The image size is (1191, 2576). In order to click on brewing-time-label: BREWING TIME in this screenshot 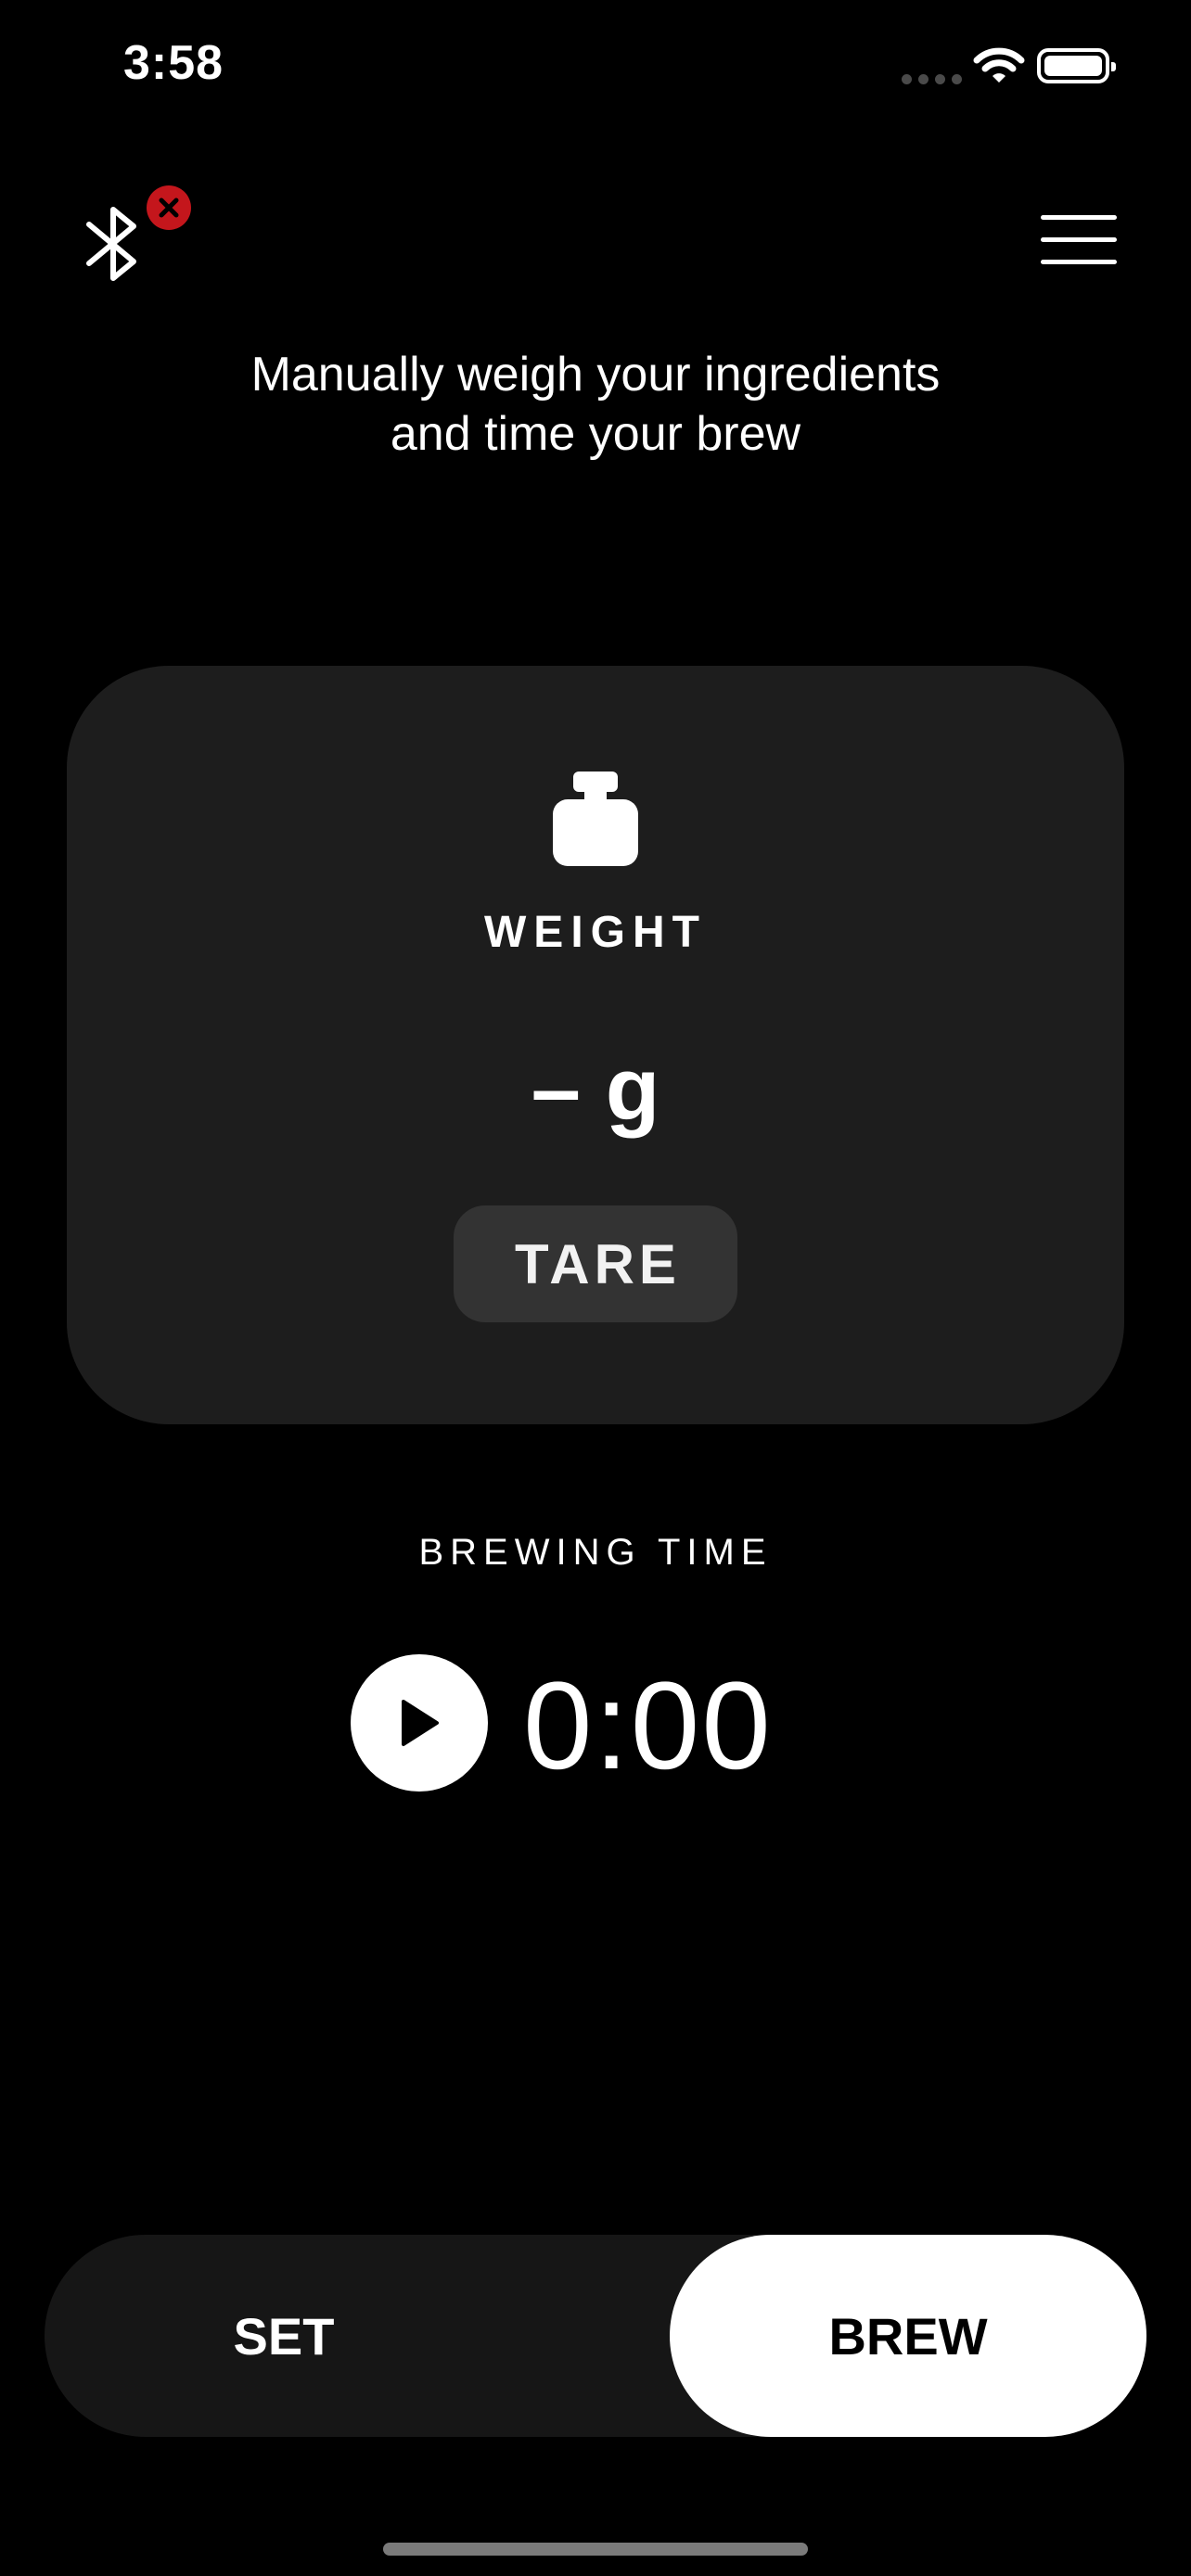, I will do `click(595, 1552)`.